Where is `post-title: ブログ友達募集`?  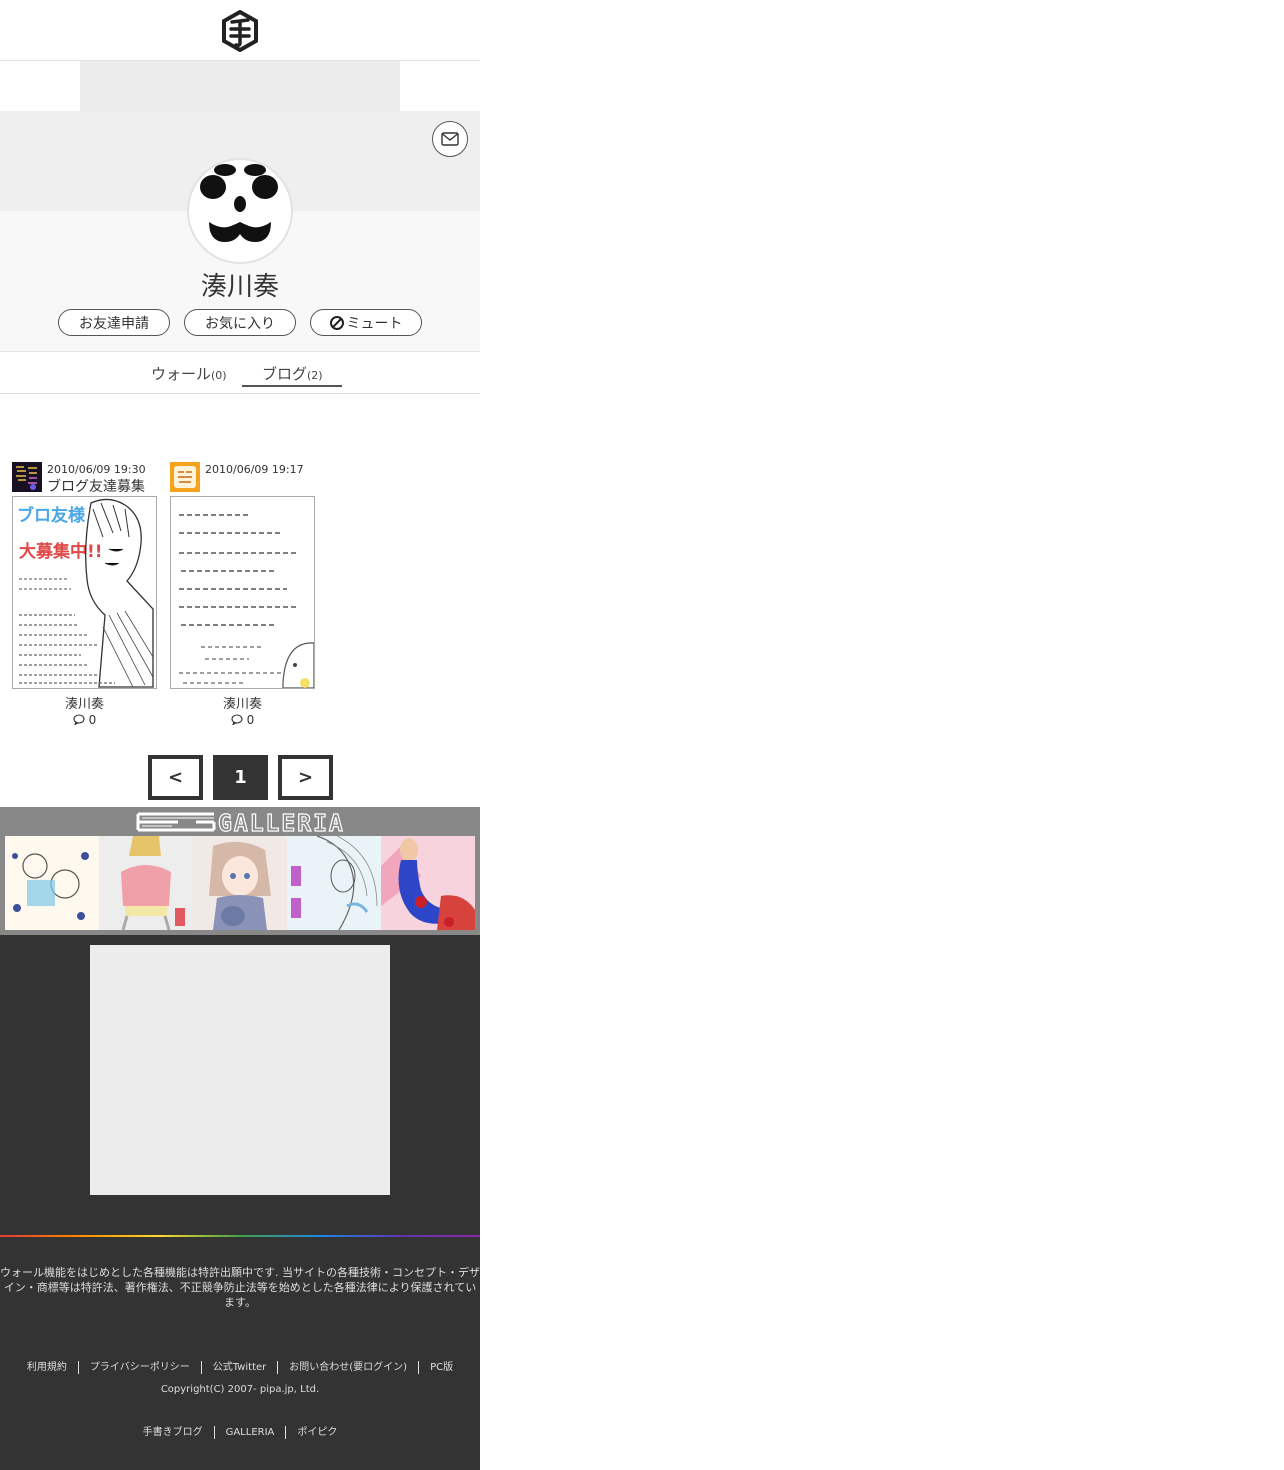 post-title: ブログ友達募集 is located at coordinates (96, 486).